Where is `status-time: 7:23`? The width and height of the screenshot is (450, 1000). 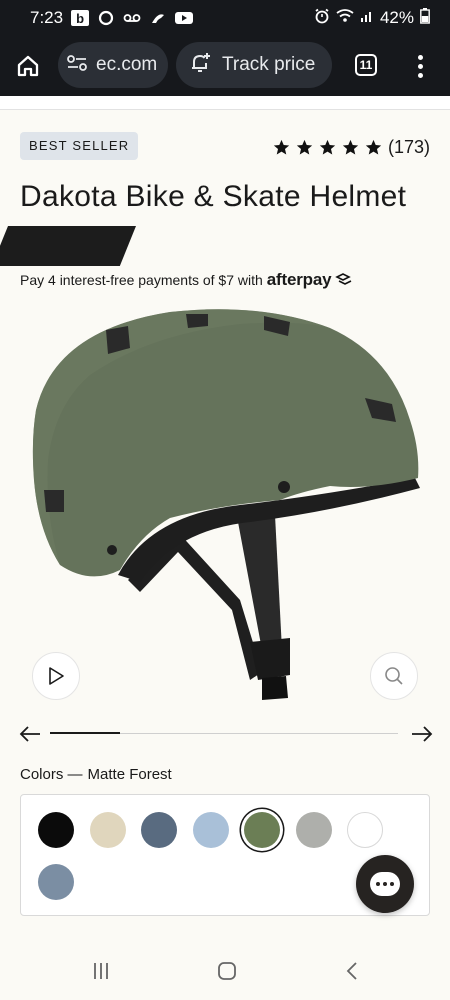 status-time: 7:23 is located at coordinates (47, 17).